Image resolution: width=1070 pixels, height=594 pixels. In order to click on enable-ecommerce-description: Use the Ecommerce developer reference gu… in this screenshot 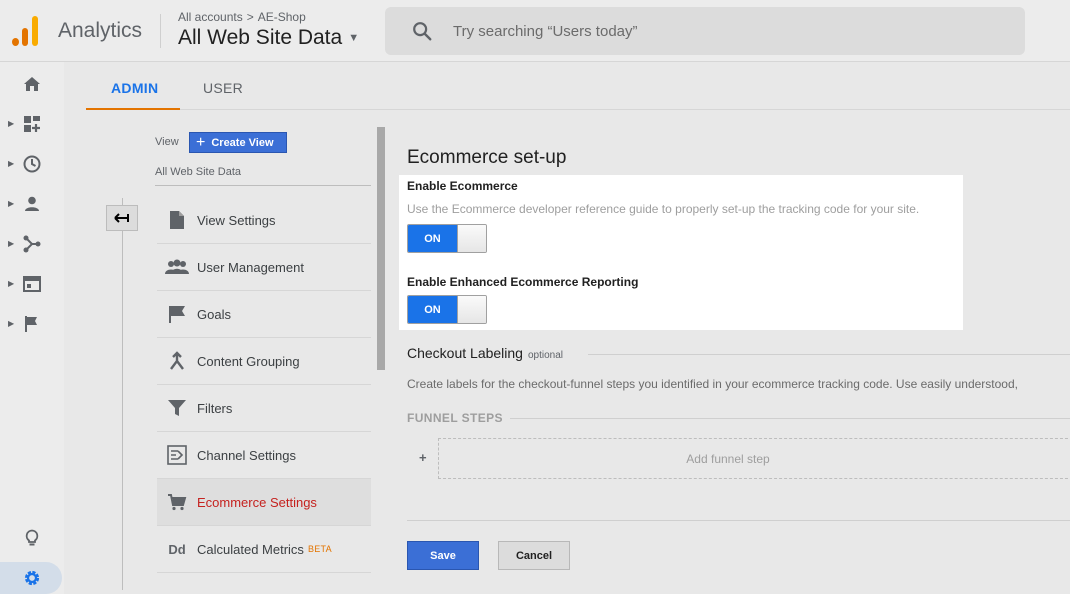, I will do `click(663, 209)`.